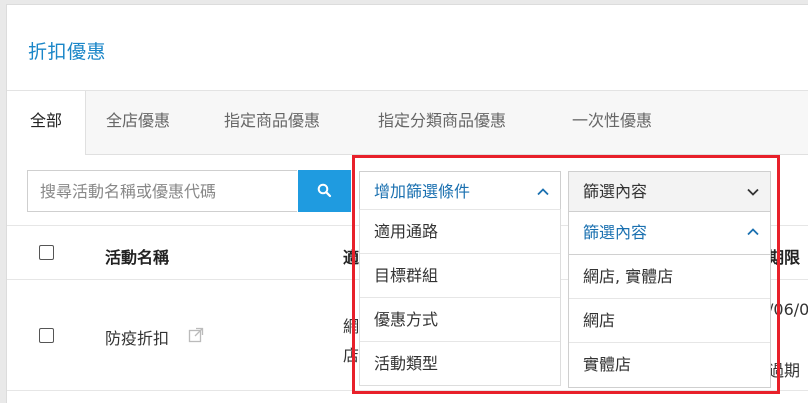 The width and height of the screenshot is (808, 403). Describe the element at coordinates (669, 233) in the screenshot. I see `filter-content-subheader: 篩選內容` at that location.